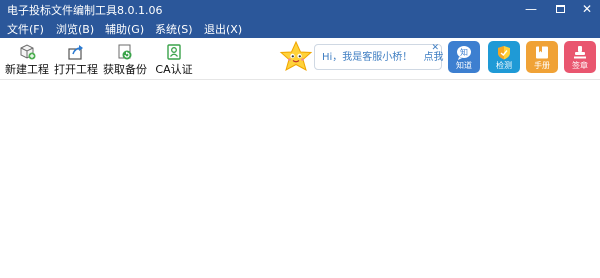 This screenshot has width=600, height=278. Describe the element at coordinates (542, 52) in the screenshot. I see `manual-icon` at that location.